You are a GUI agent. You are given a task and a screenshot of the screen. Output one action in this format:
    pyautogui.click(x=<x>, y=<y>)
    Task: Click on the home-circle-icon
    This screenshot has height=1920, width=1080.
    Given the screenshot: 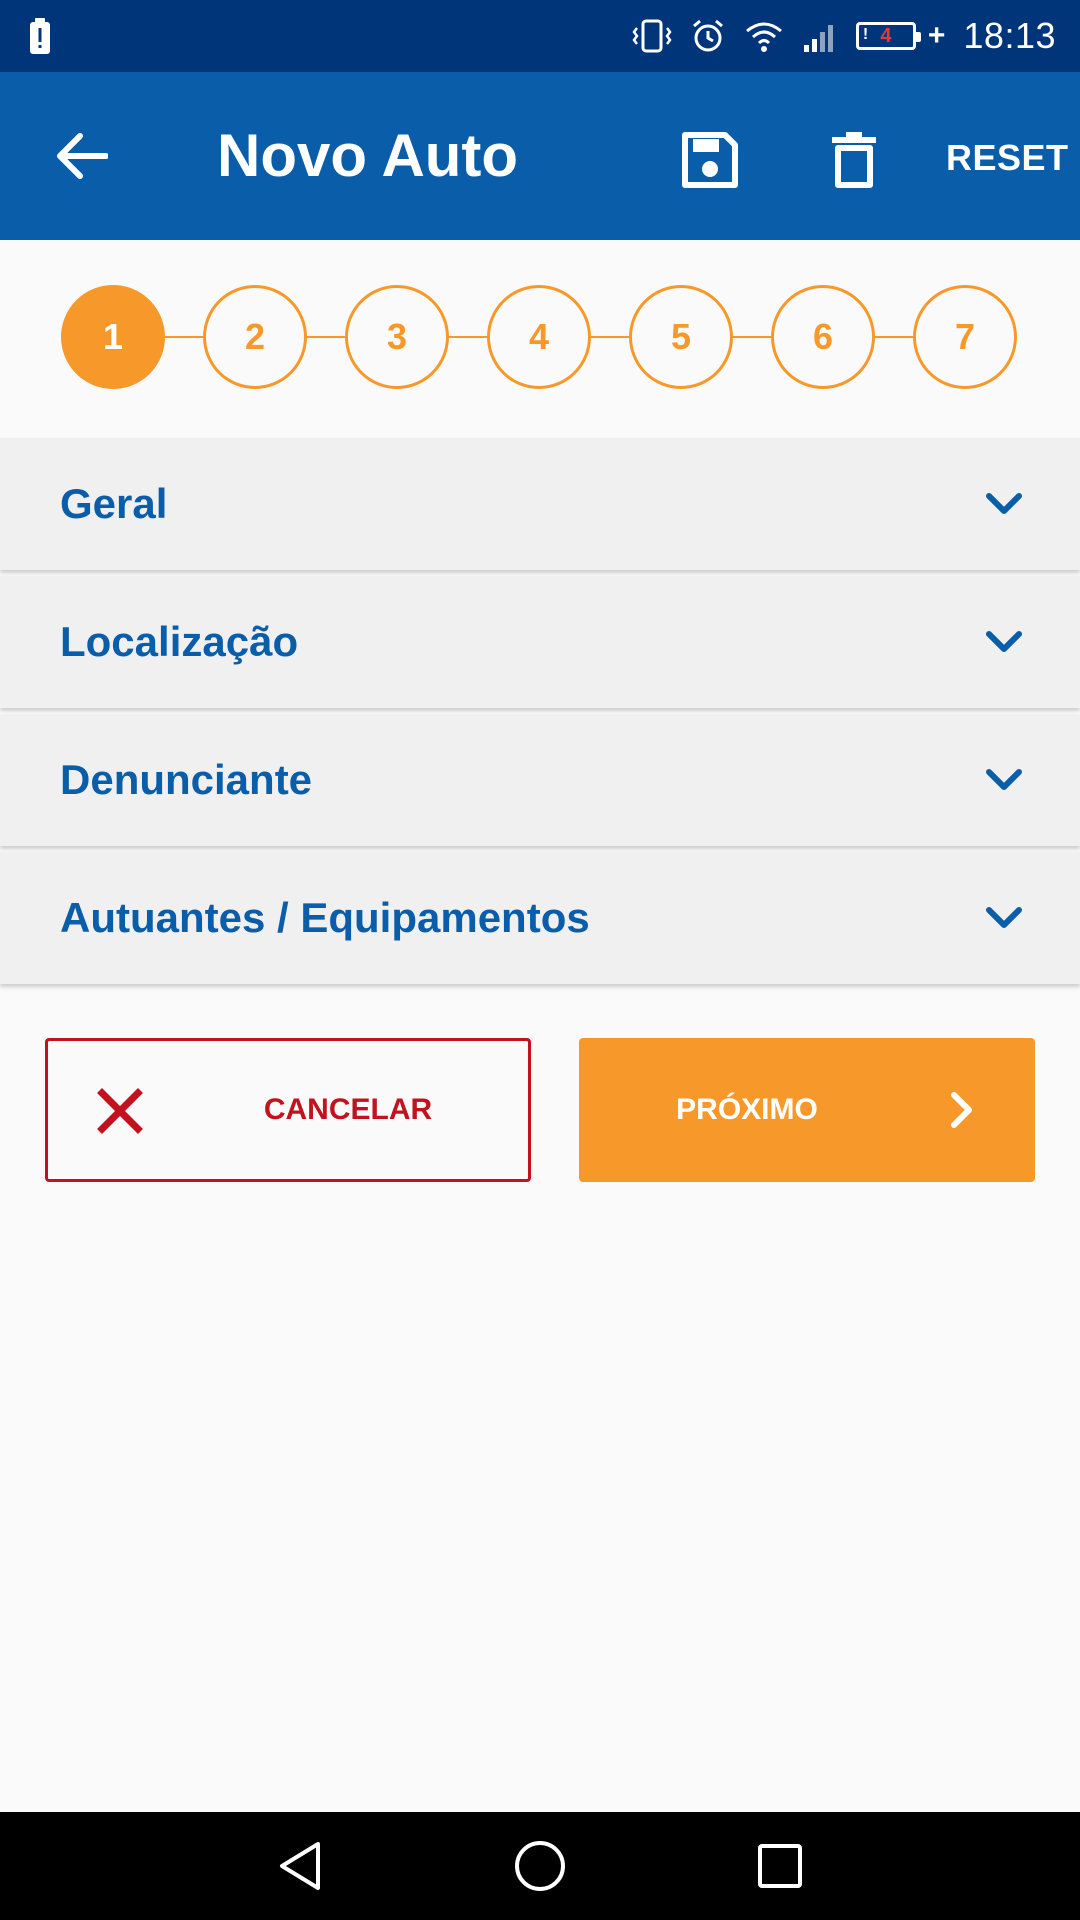 What is the action you would take?
    pyautogui.click(x=540, y=1866)
    